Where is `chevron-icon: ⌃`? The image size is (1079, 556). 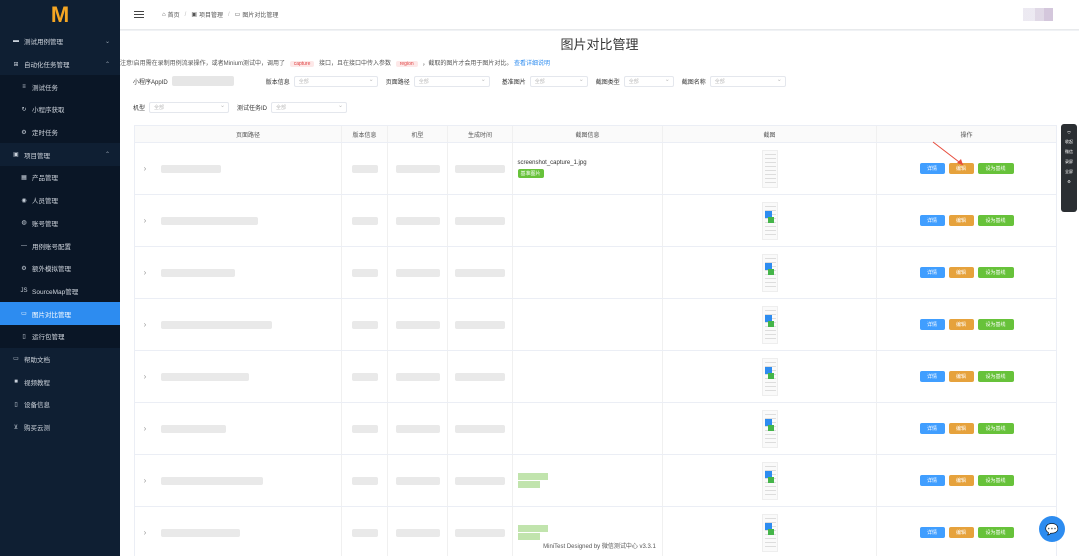
chevron-icon: ⌃ is located at coordinates (107, 155).